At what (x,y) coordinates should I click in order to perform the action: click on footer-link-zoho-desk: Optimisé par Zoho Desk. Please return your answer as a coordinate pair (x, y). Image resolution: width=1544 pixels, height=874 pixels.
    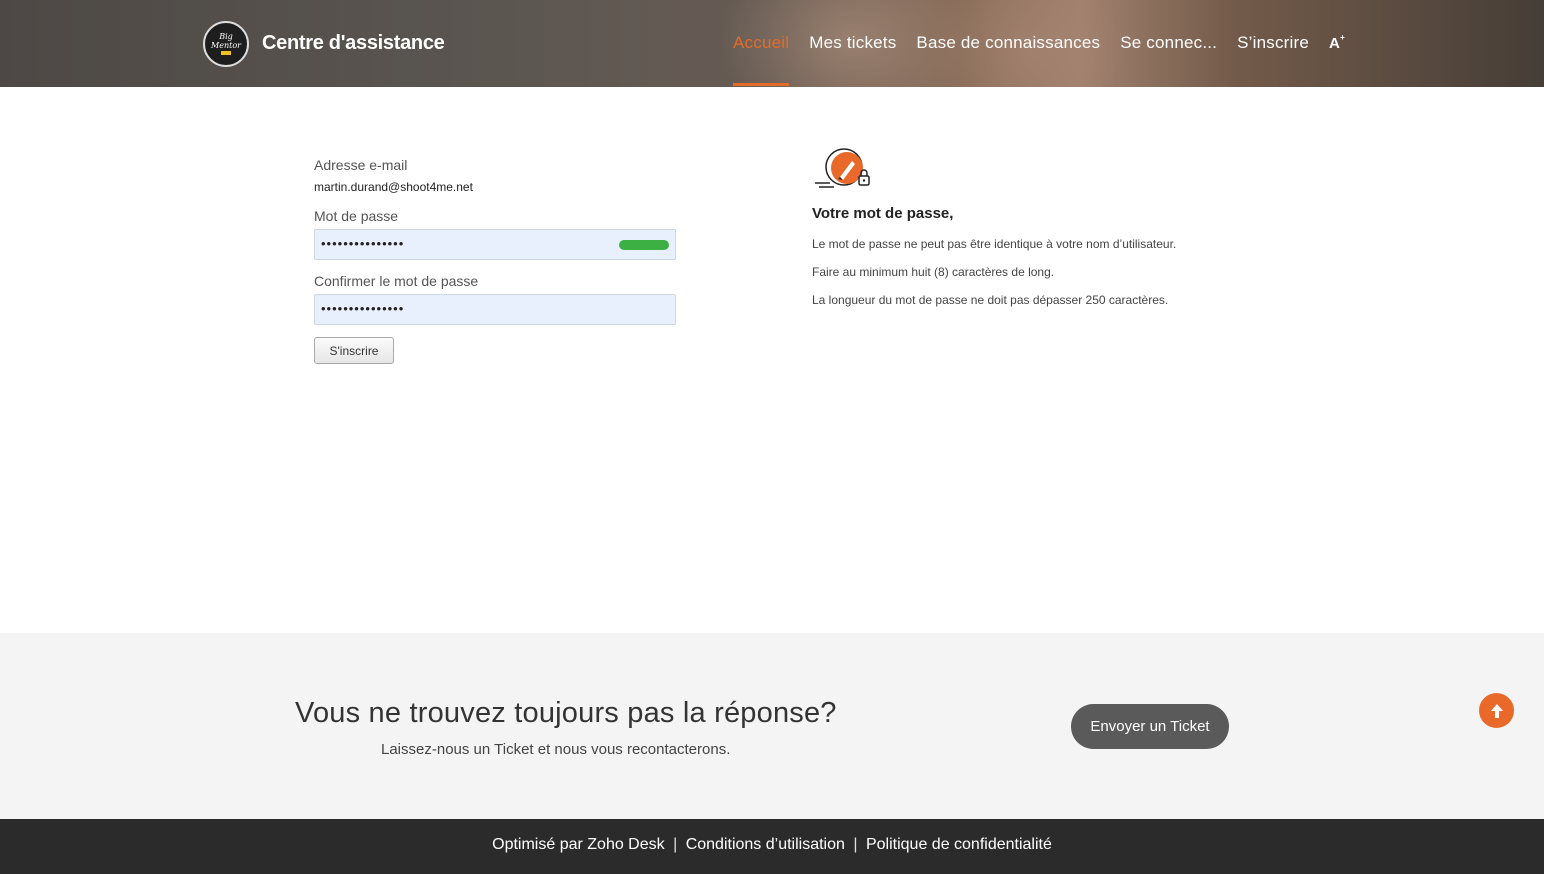
    Looking at the image, I should click on (578, 844).